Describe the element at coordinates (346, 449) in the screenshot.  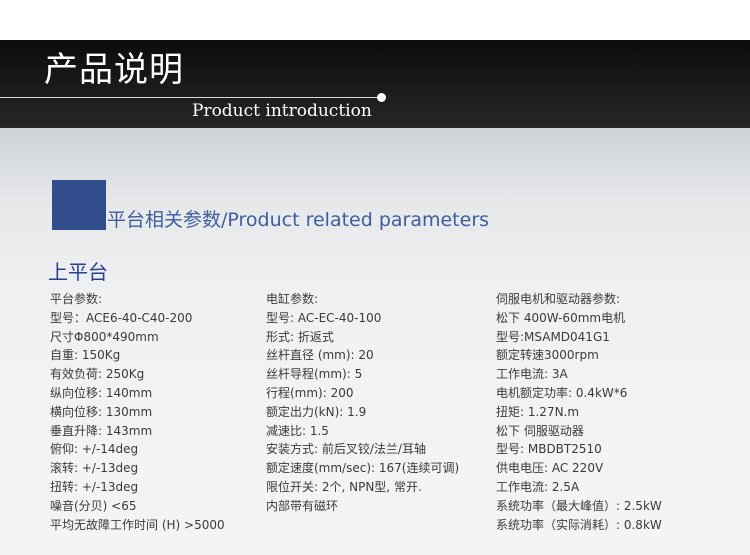
I see `spec-line: 安装方式: 前后叉铰/法兰/耳轴` at that location.